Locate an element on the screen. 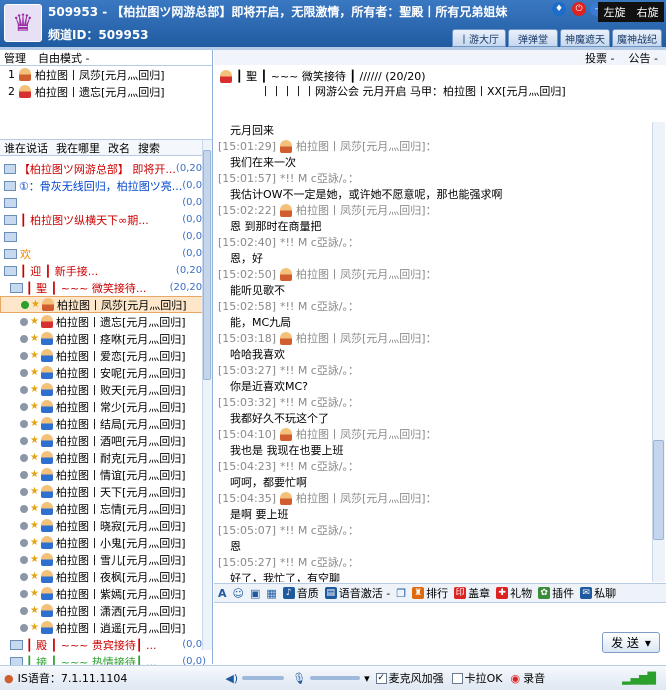  tab-rename: 改名 is located at coordinates (119, 148).